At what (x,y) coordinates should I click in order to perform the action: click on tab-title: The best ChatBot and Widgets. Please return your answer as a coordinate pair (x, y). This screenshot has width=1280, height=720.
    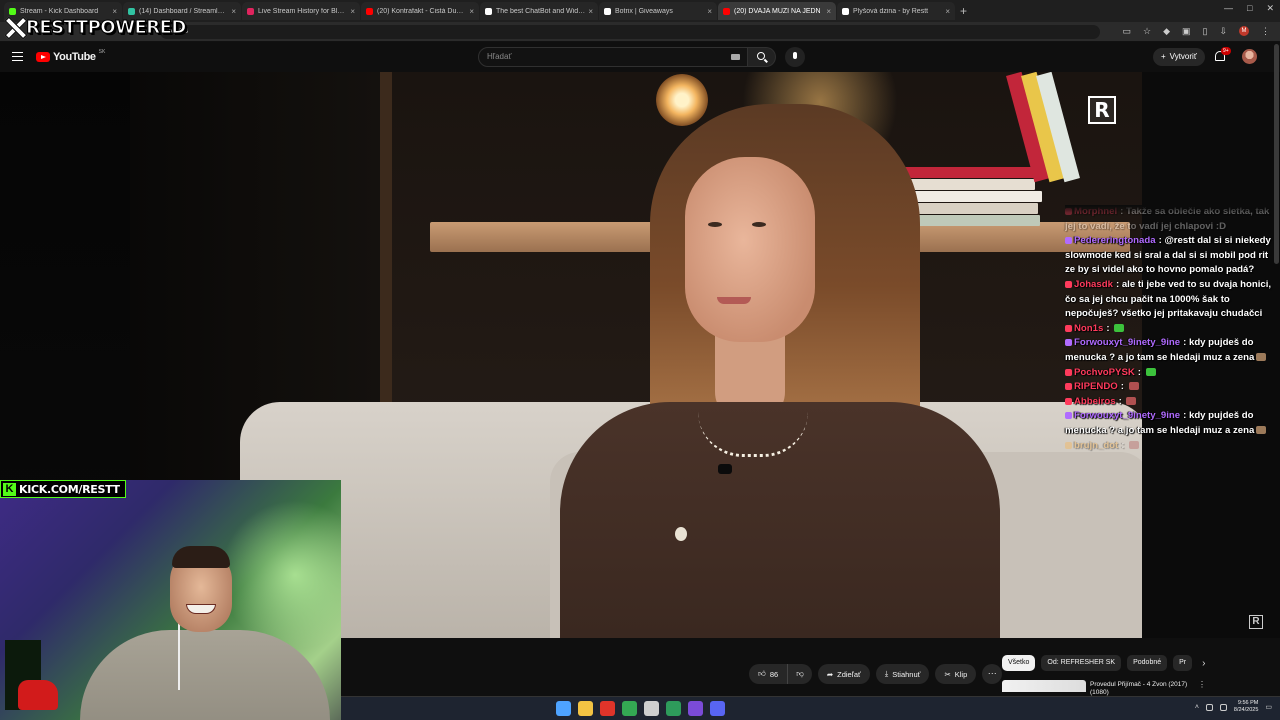
    Looking at the image, I should click on (541, 11).